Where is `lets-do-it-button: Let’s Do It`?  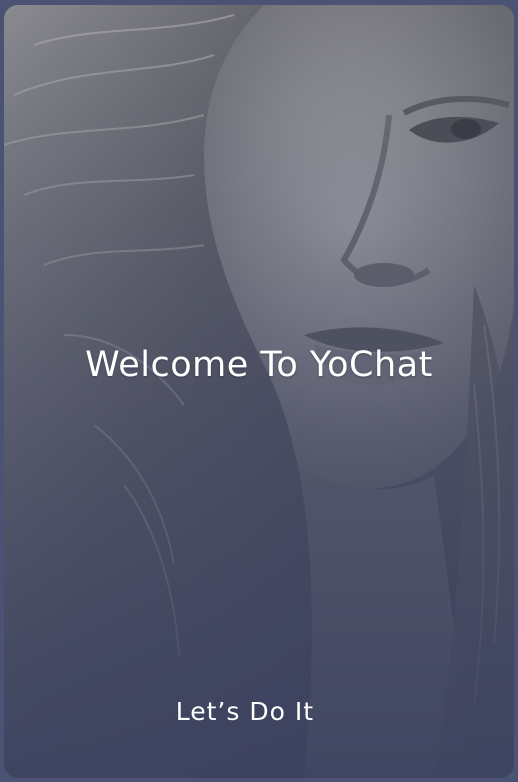 lets-do-it-button: Let’s Do It is located at coordinates (219, 711).